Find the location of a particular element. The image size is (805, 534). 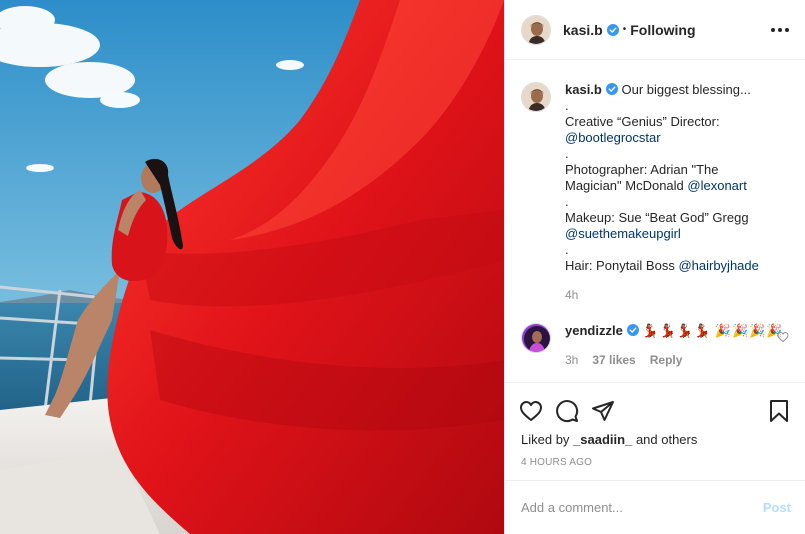

caption-meta: 4h is located at coordinates (675, 295).